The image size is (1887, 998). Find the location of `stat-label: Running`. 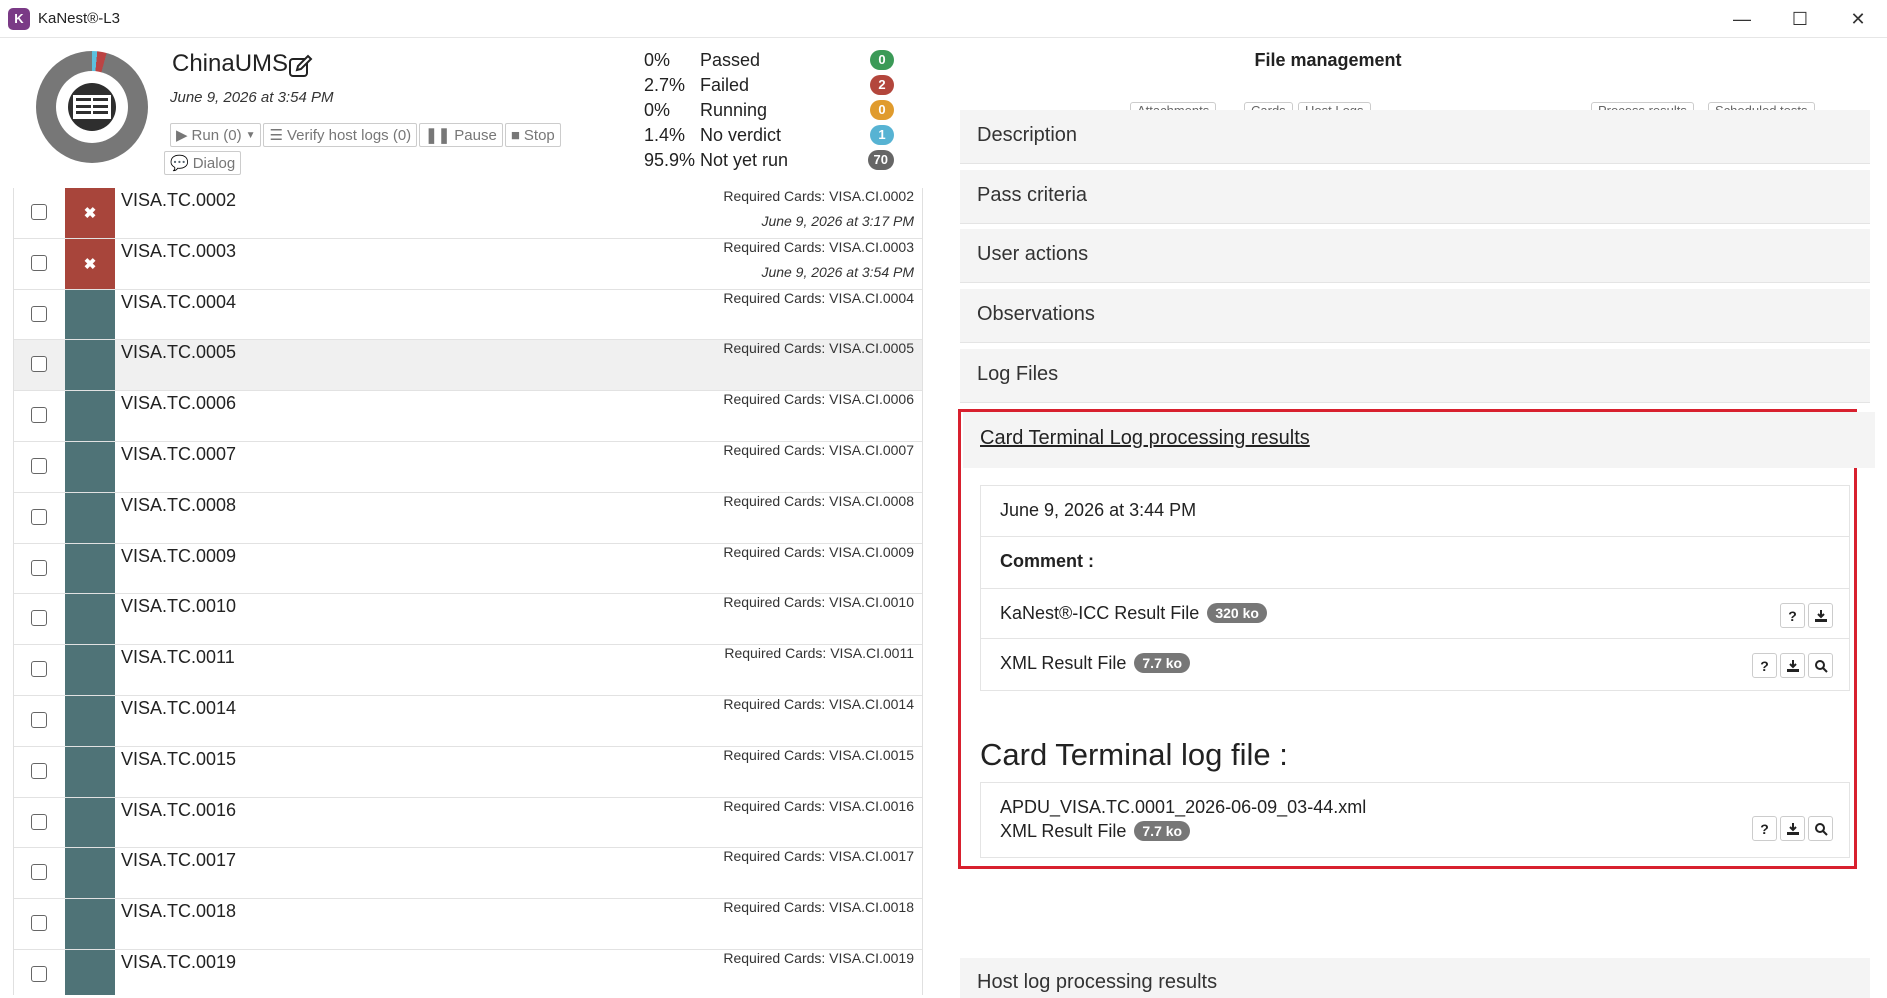

stat-label: Running is located at coordinates (734, 110).